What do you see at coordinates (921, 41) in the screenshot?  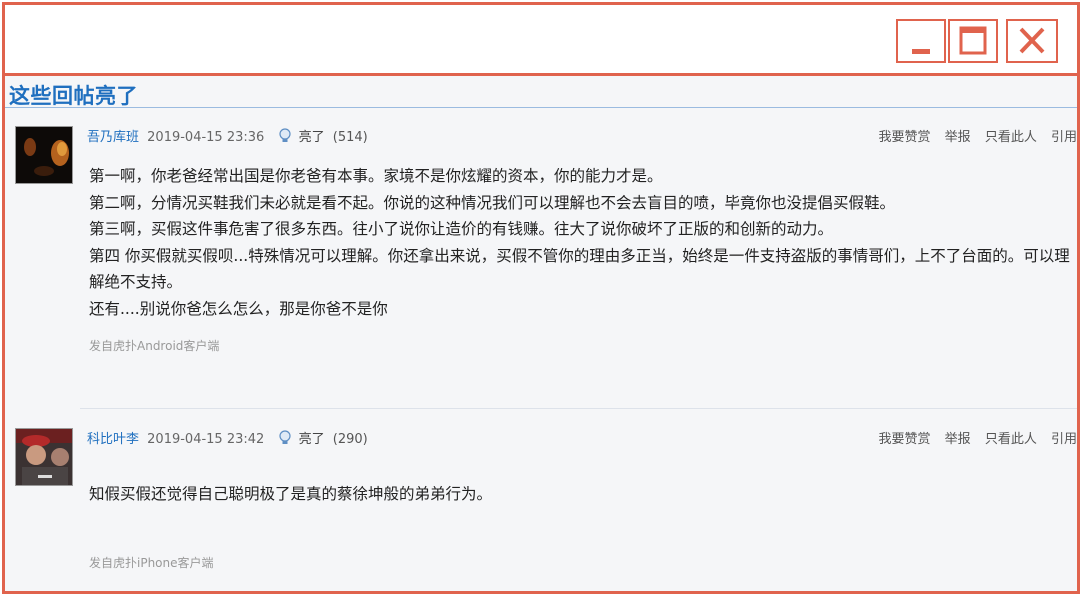 I see `minimize-button` at bounding box center [921, 41].